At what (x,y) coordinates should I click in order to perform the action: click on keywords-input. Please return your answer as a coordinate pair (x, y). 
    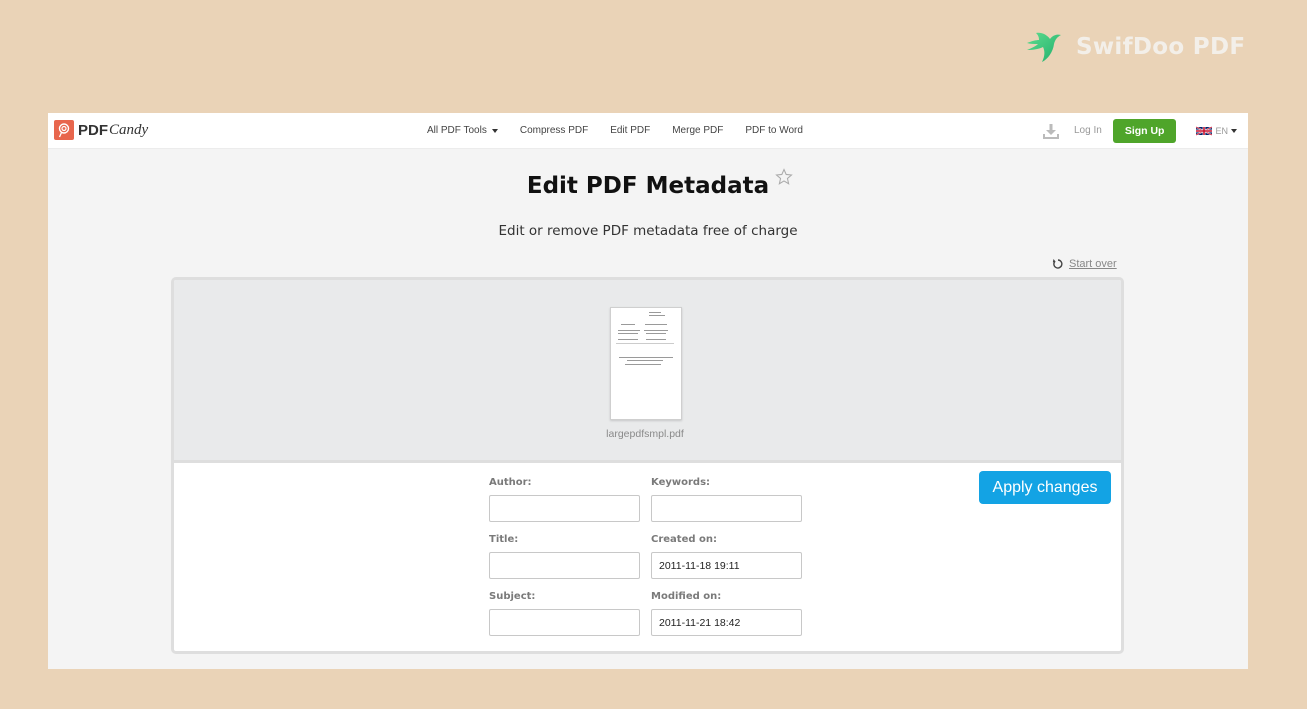
    Looking at the image, I should click on (726, 508).